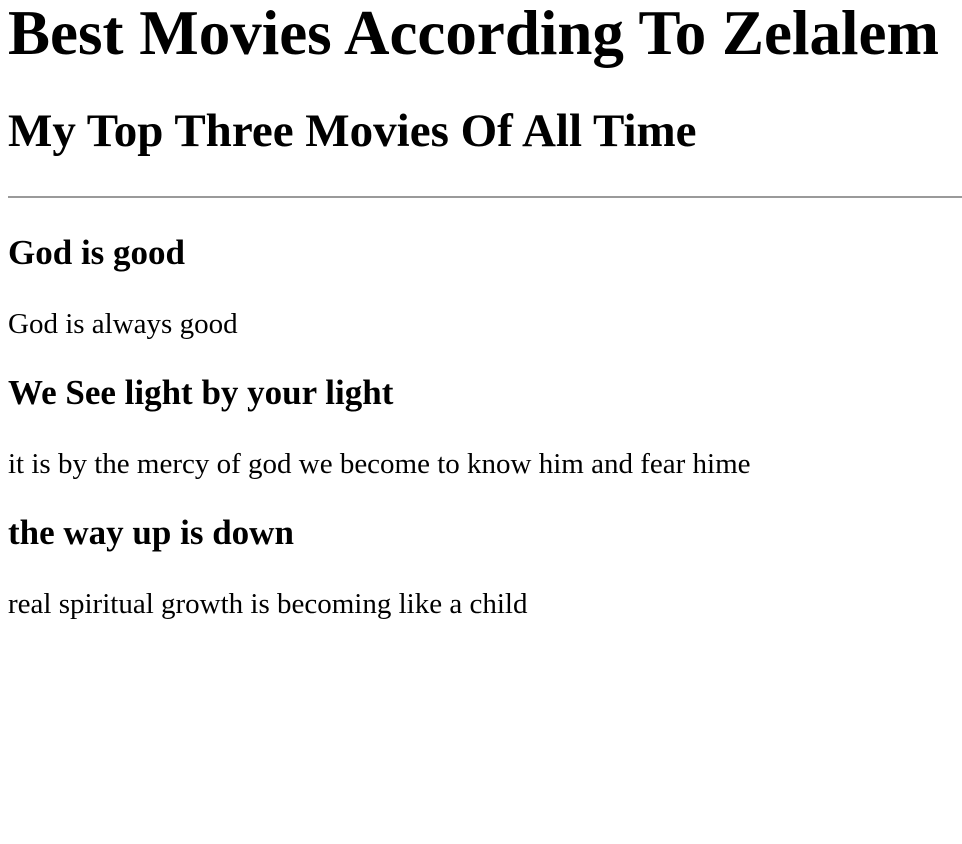 Image resolution: width=962 pixels, height=844 pixels. I want to click on movie-entry-1: God is good God is always good, so click(485, 287).